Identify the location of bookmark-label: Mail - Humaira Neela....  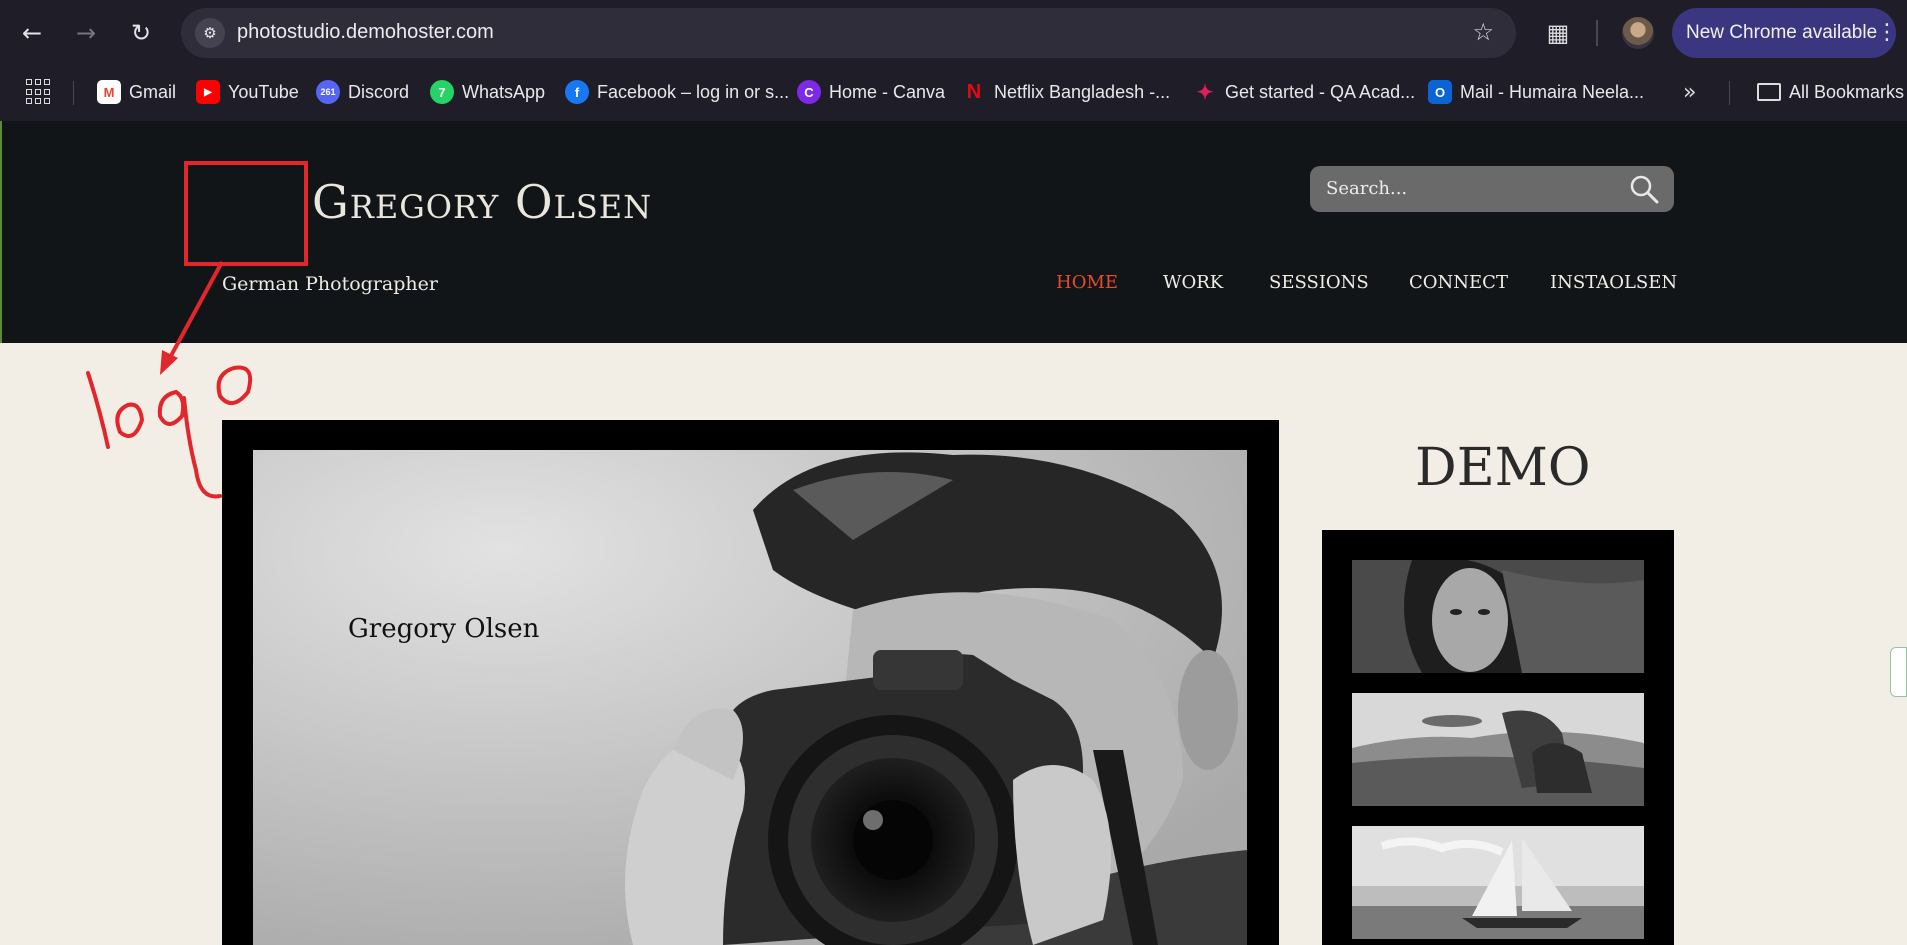
(1552, 91).